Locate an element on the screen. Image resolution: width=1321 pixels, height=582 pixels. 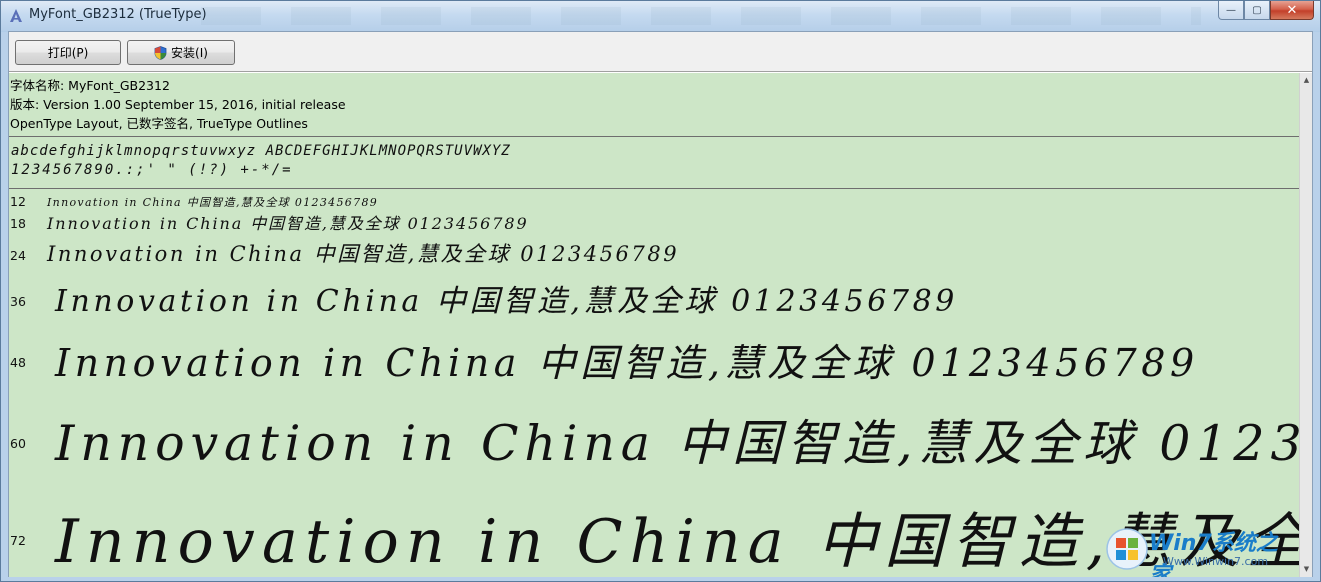
close-icon: ✕ is located at coordinates (1292, 10).